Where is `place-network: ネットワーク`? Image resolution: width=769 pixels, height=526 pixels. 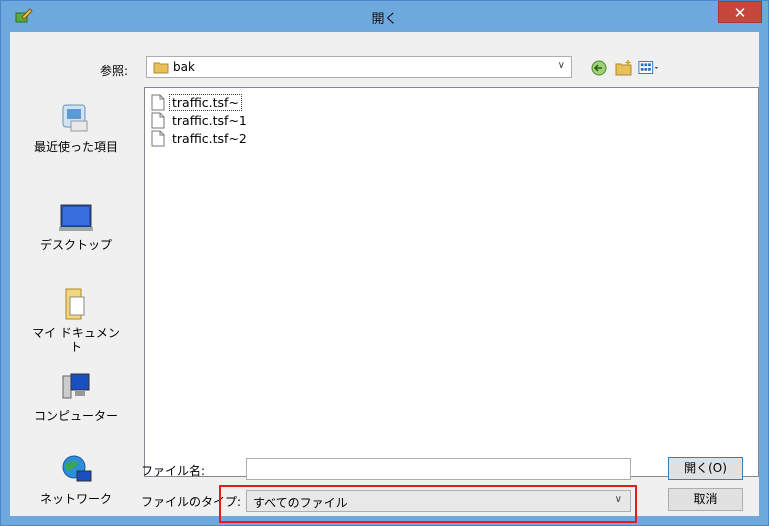
place-network: ネットワーク is located at coordinates (76, 479).